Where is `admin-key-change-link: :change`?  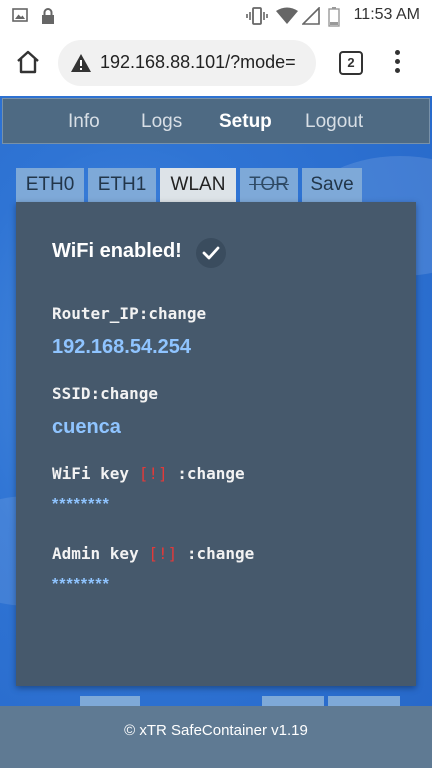 admin-key-change-link: :change is located at coordinates (215, 553).